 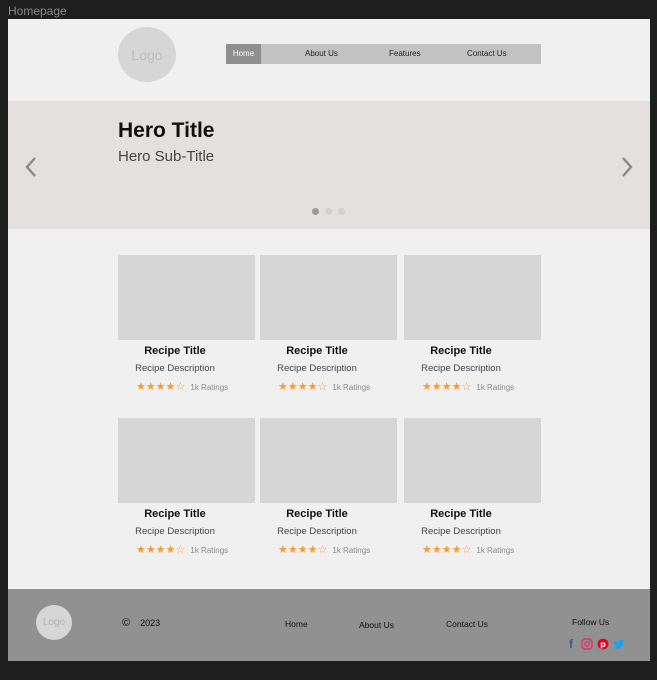 I want to click on carousel-dots, so click(x=328, y=212).